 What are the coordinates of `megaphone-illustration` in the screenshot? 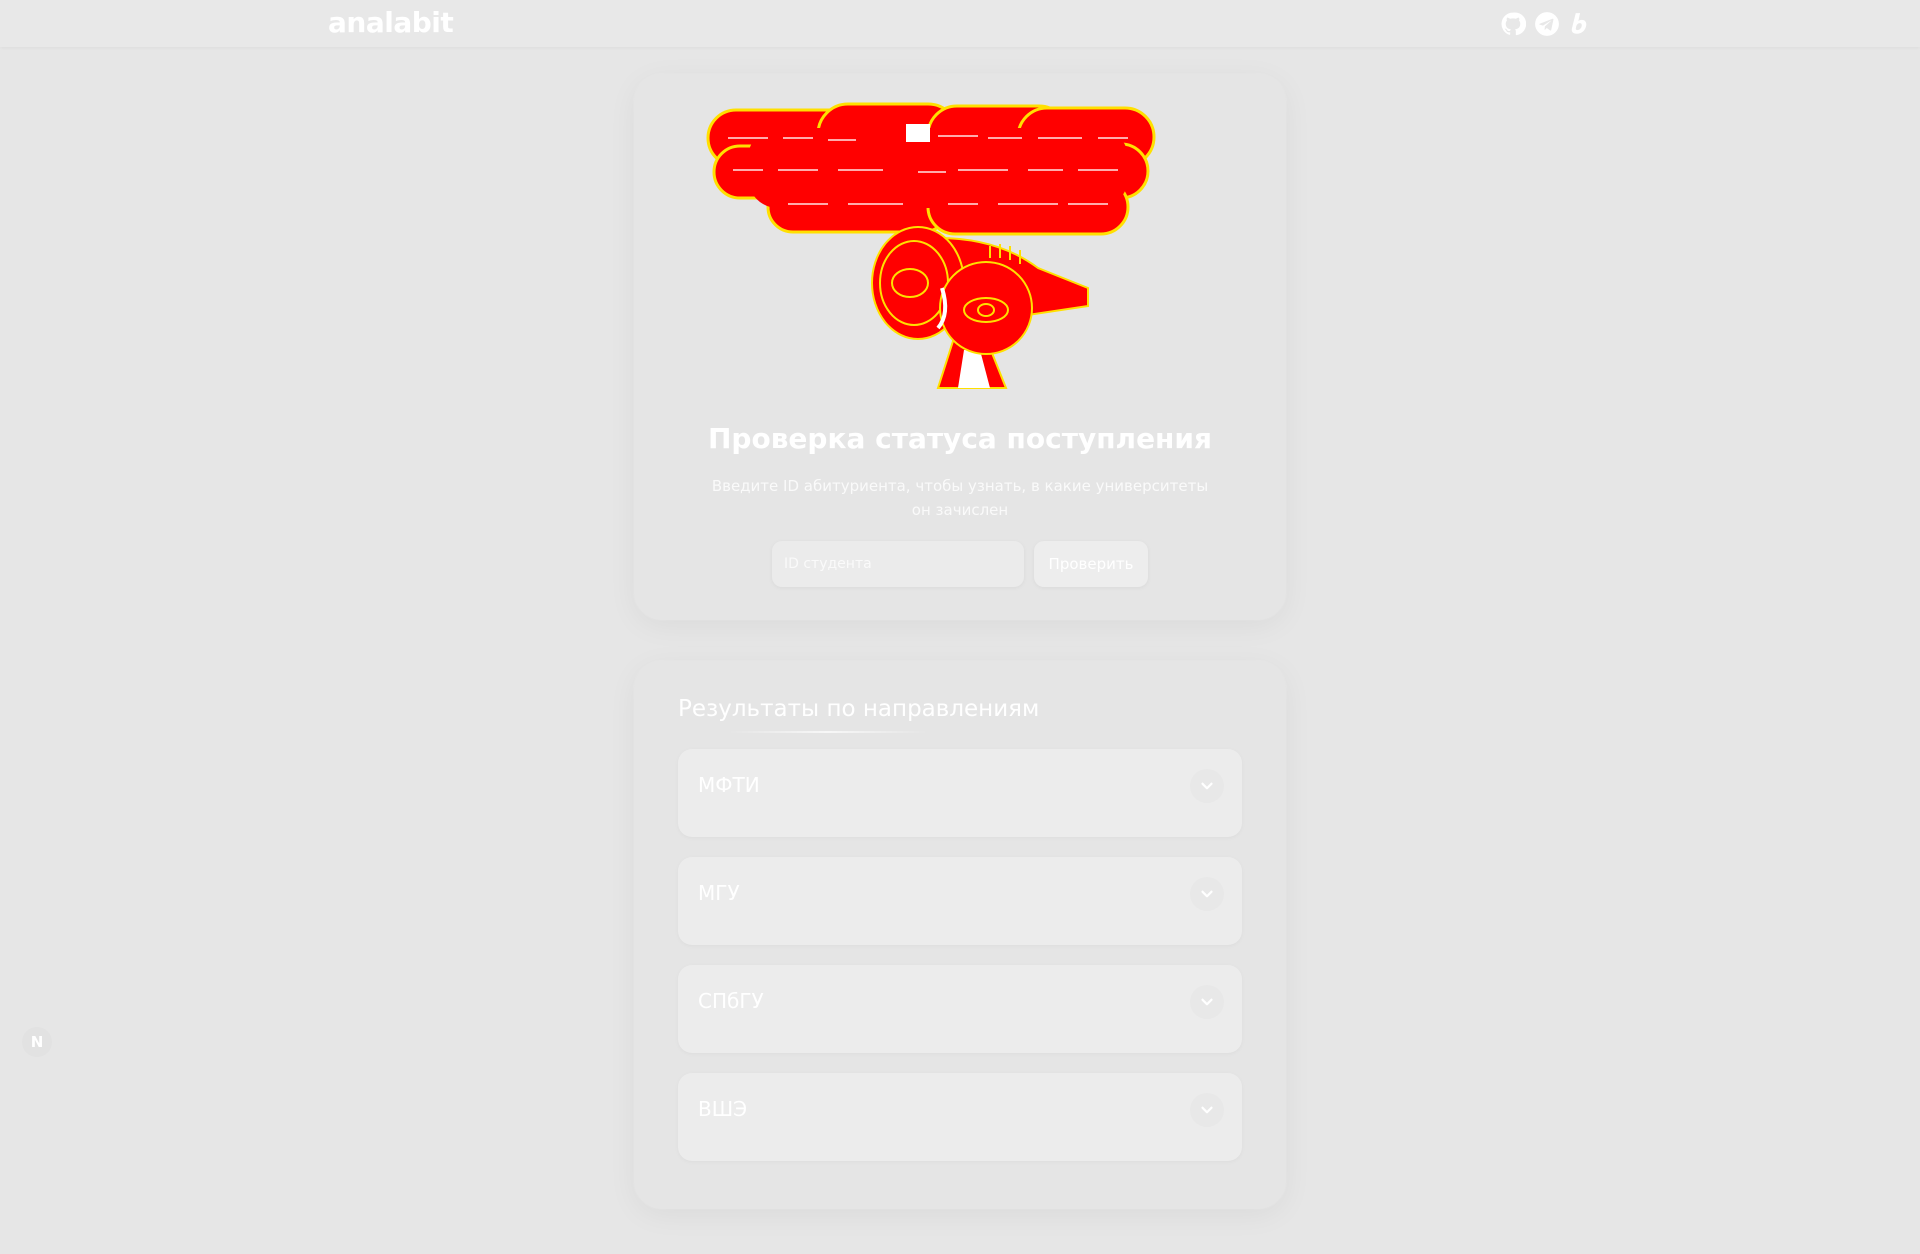 It's located at (931, 245).